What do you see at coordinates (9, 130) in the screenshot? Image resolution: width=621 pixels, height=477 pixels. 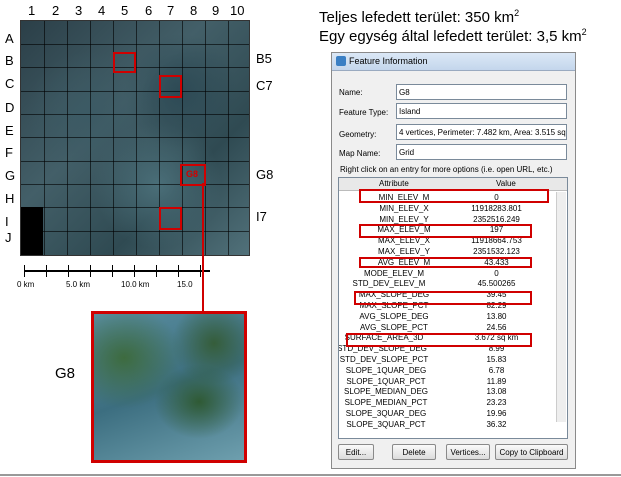 I see `row-label-e: E` at bounding box center [9, 130].